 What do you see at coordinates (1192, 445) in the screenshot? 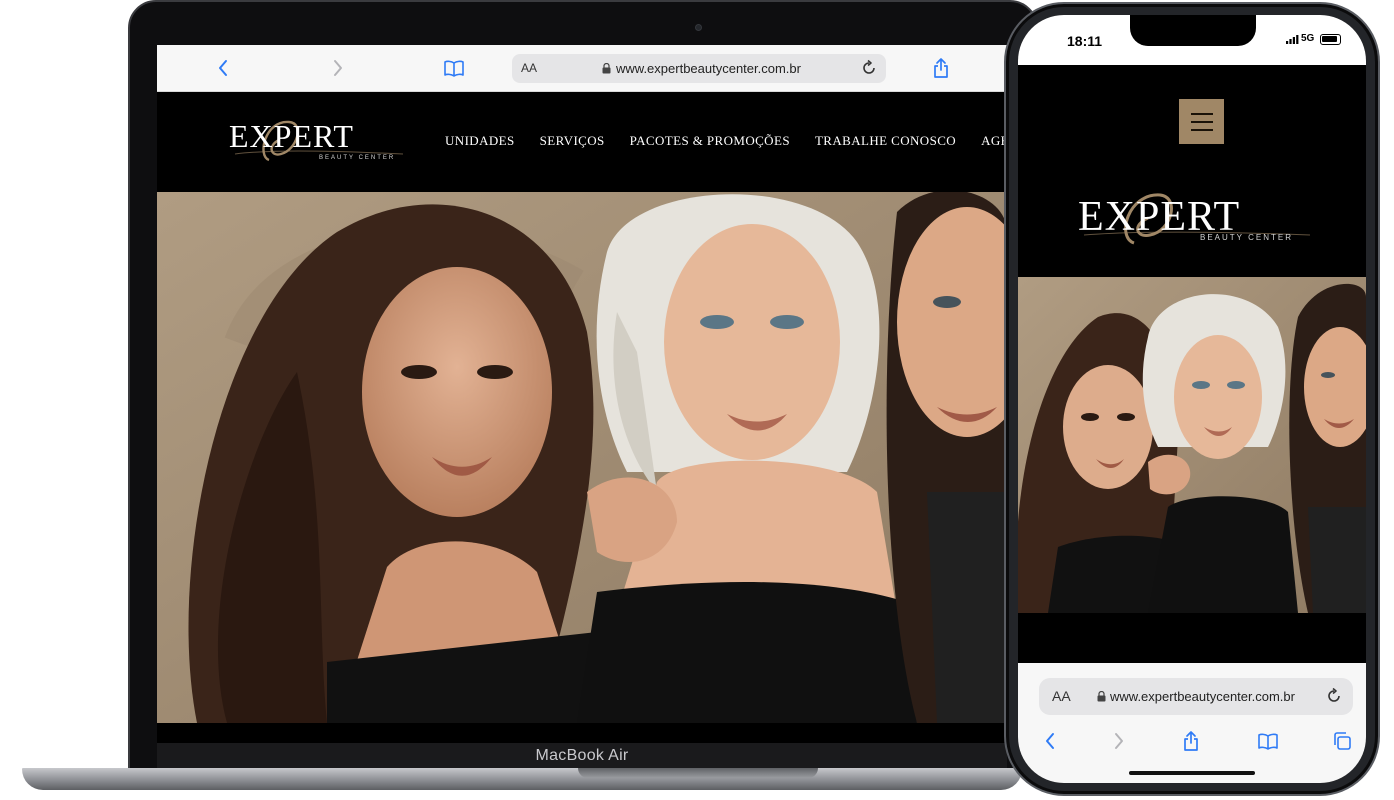
I see `hero-image` at bounding box center [1192, 445].